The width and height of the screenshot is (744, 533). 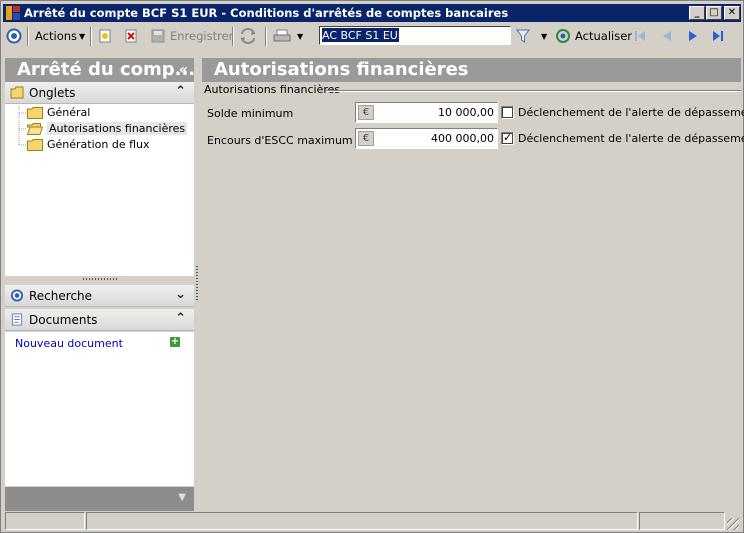 I want to click on solde-minimum-alert-checkbox, so click(x=507, y=112).